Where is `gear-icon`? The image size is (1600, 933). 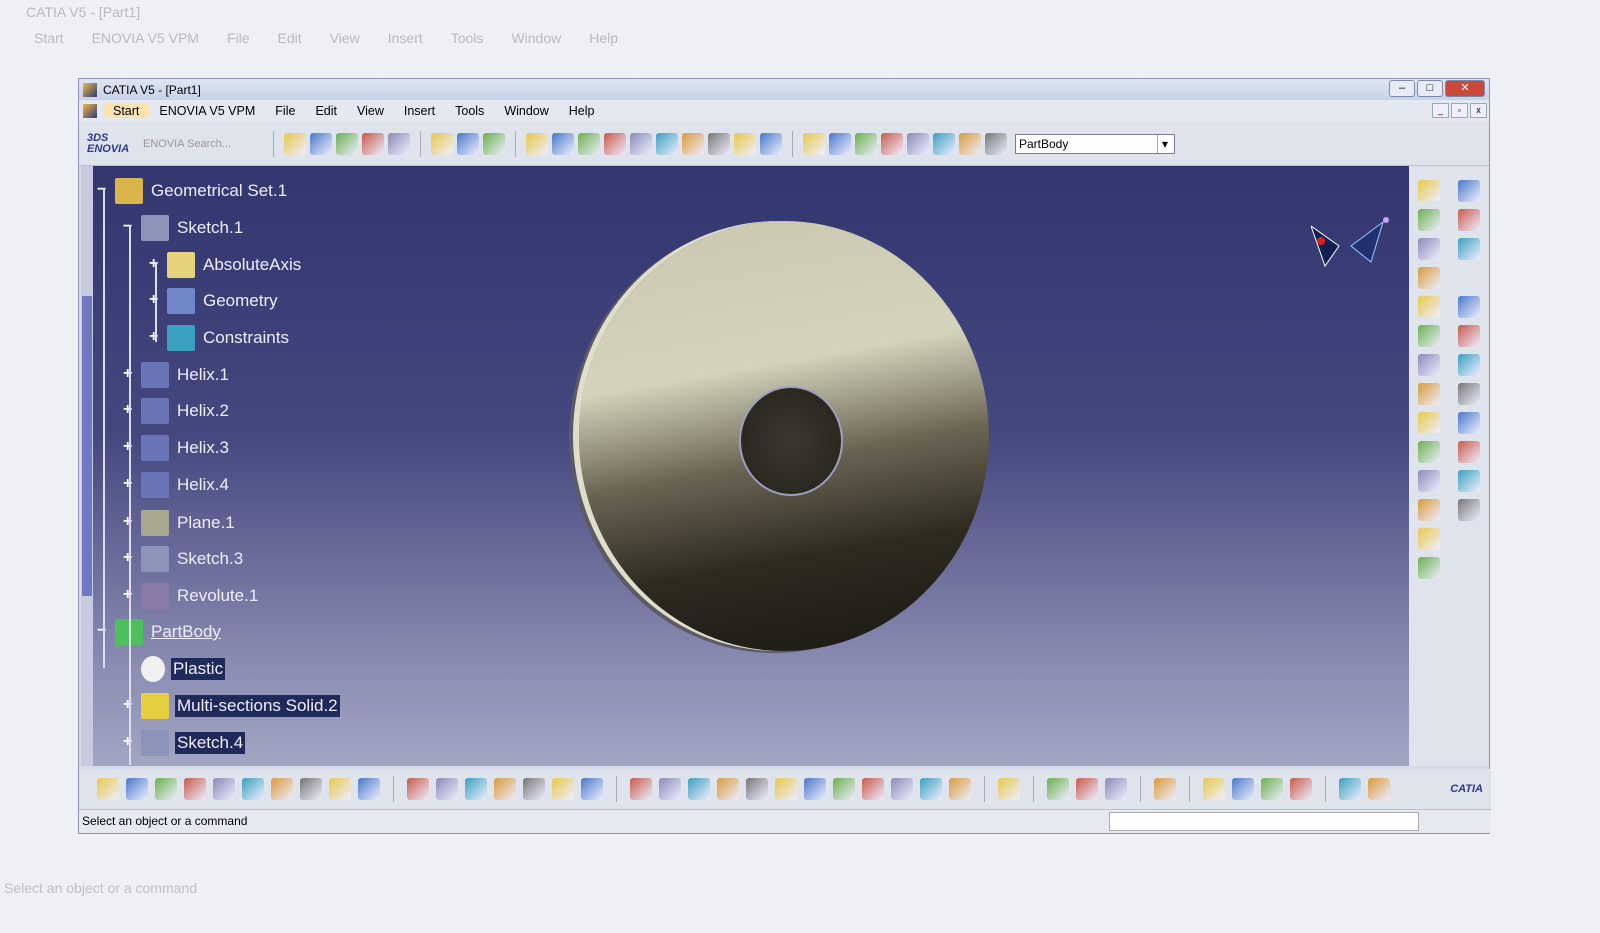 gear-icon is located at coordinates (1469, 190).